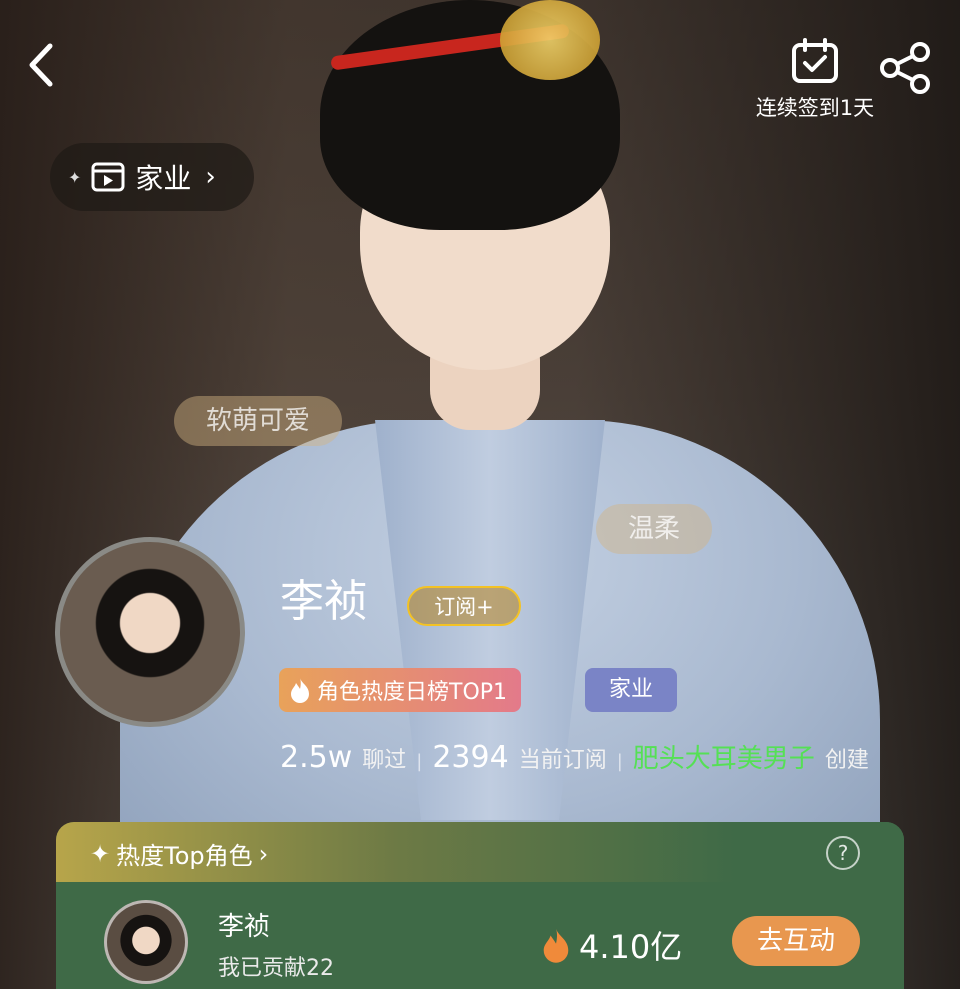  Describe the element at coordinates (631, 690) in the screenshot. I see `category-badge: 家业` at that location.